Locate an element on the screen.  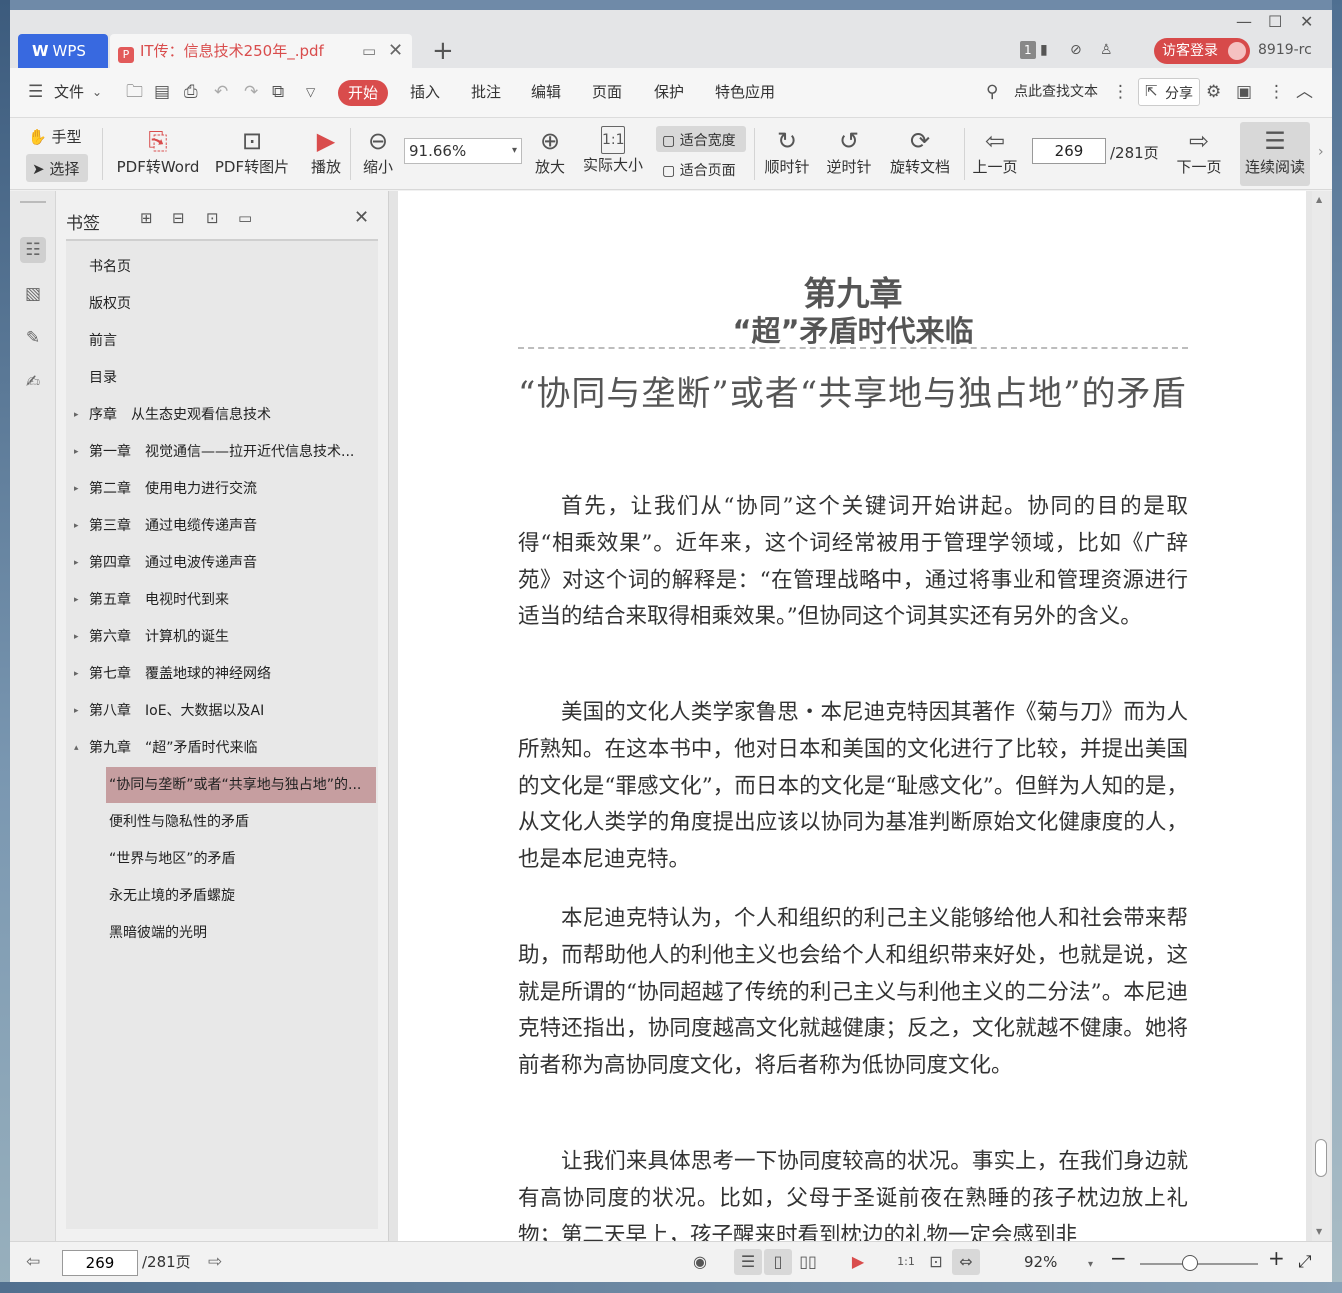
close-panel-icon: ✕ is located at coordinates (361, 217).